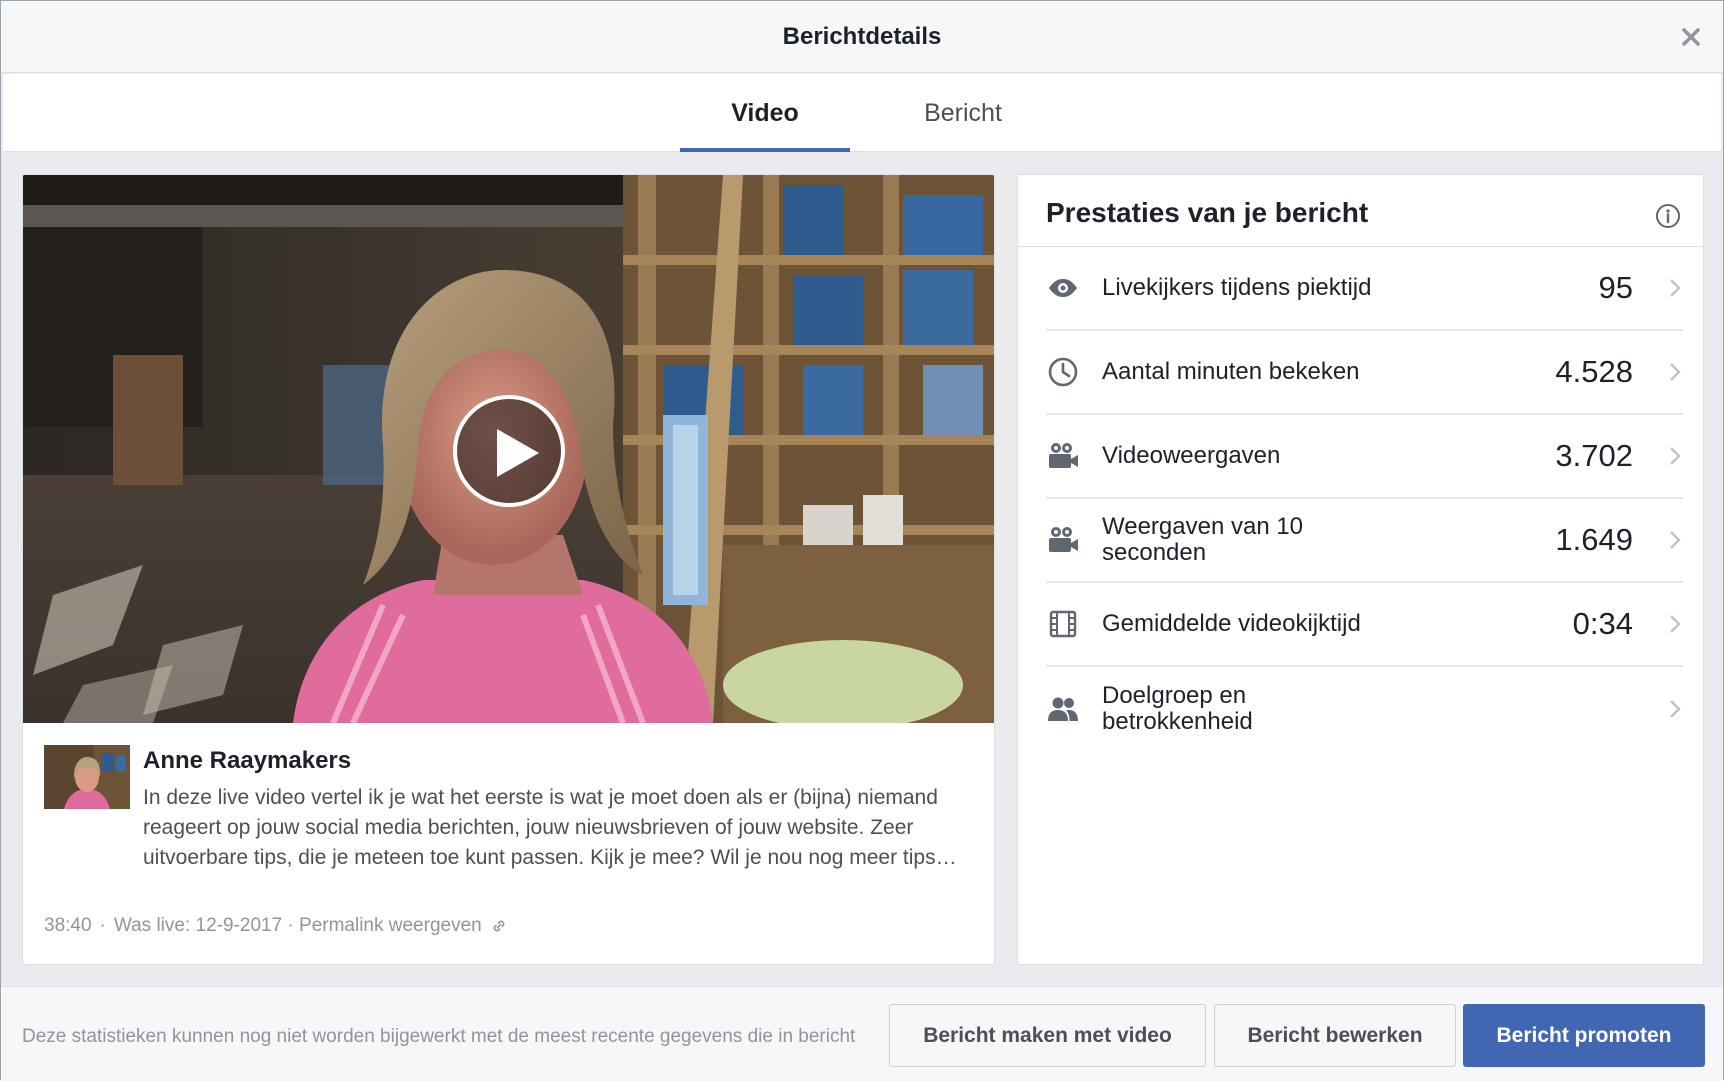 The height and width of the screenshot is (1081, 1724). I want to click on promote-post-button: Bericht promoten, so click(1584, 1035).